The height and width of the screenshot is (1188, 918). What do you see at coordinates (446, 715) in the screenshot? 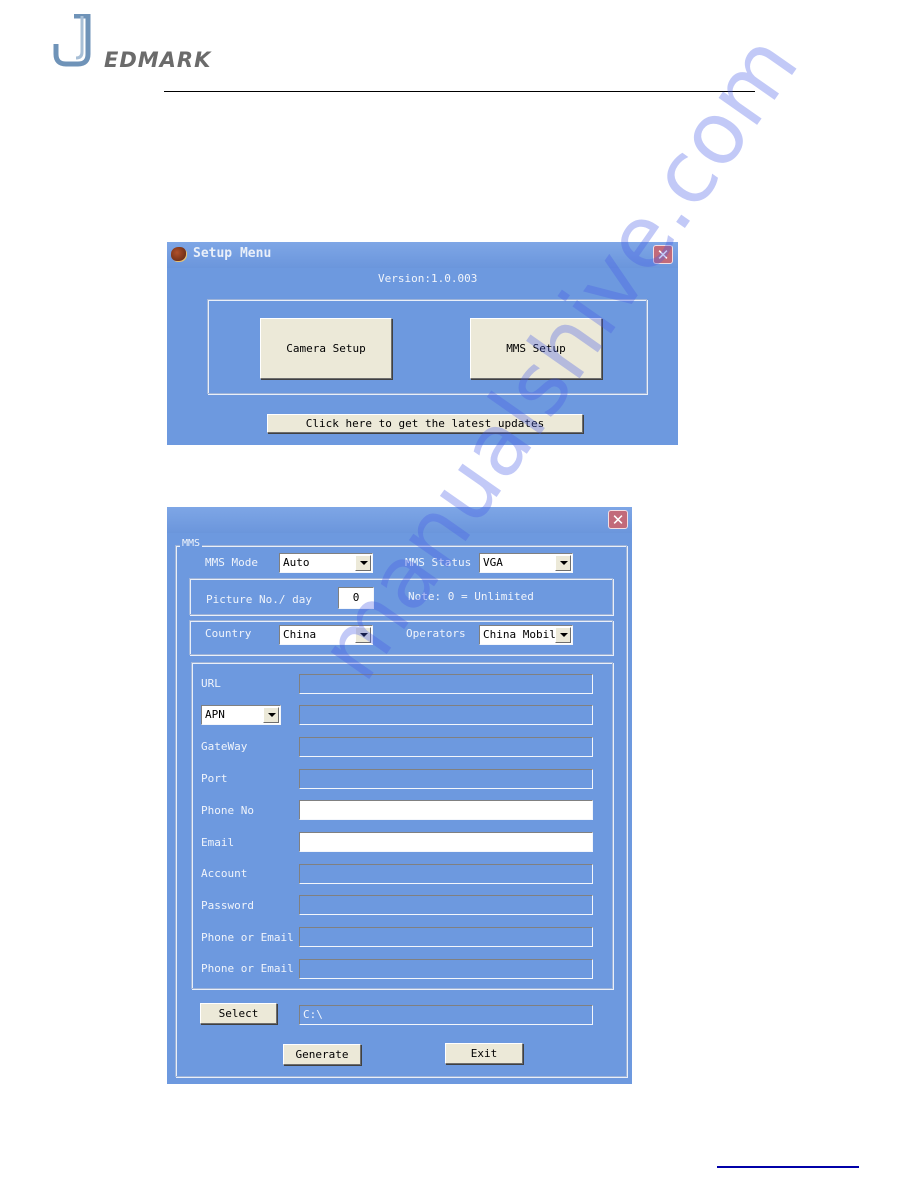
I see `apn-field` at bounding box center [446, 715].